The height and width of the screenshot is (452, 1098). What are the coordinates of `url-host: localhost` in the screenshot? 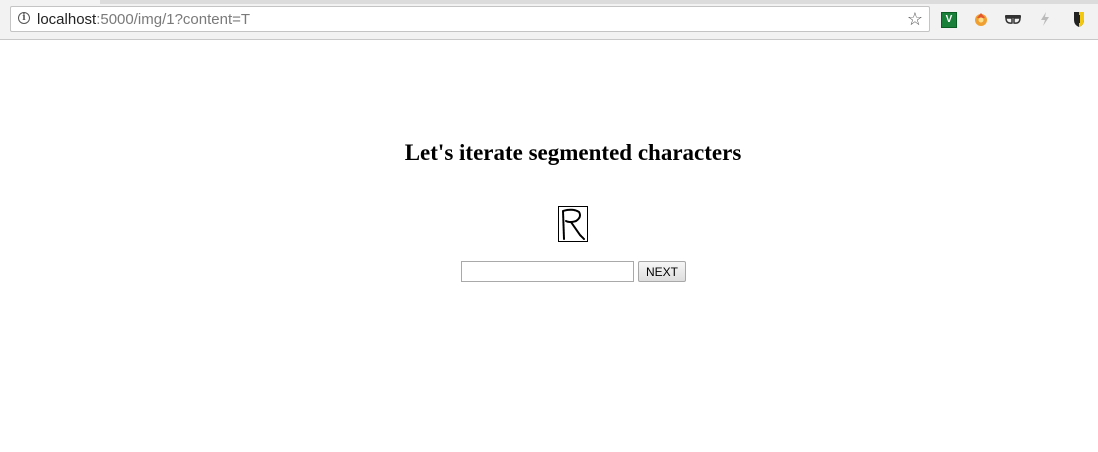 It's located at (67, 19).